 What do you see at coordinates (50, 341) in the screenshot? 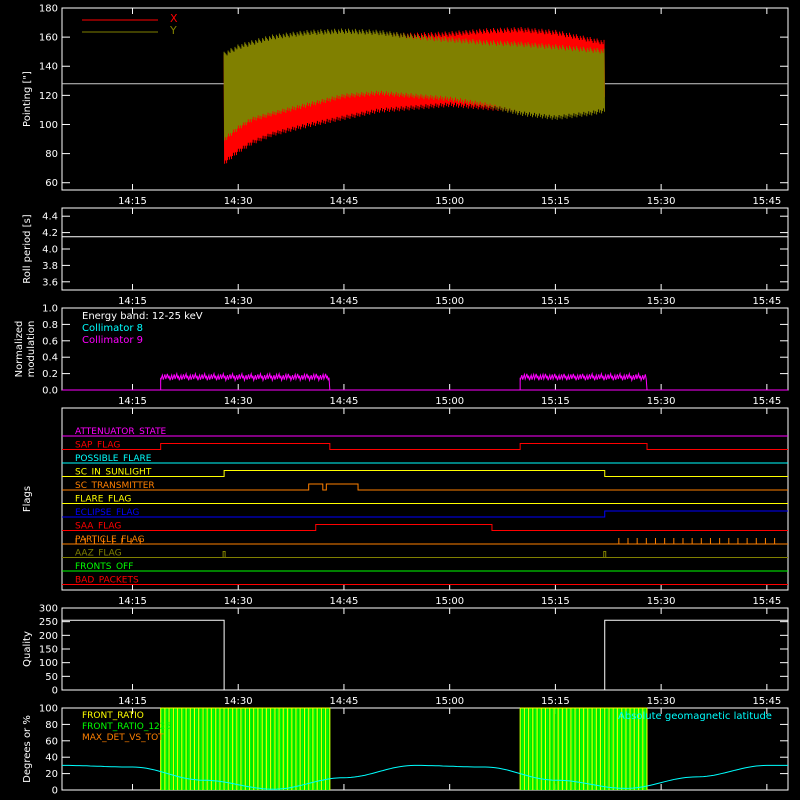
I see `y-tick-label: 0.6` at bounding box center [50, 341].